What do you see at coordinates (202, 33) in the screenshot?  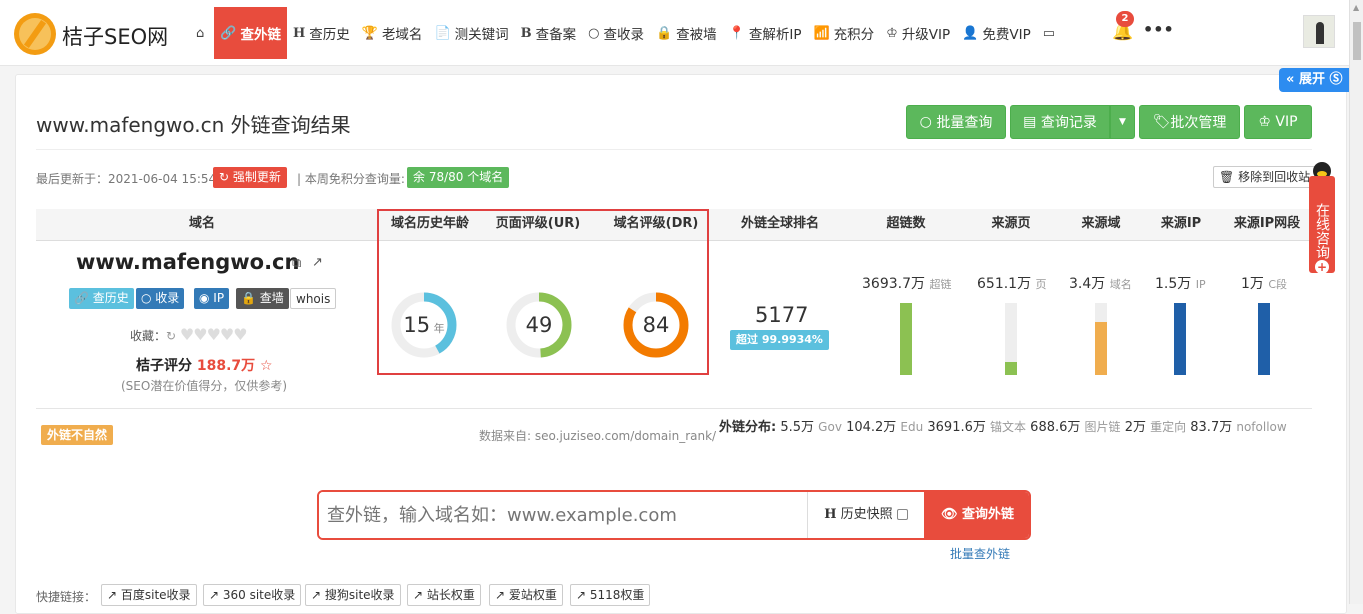 I see `home-icon: ⌂` at bounding box center [202, 33].